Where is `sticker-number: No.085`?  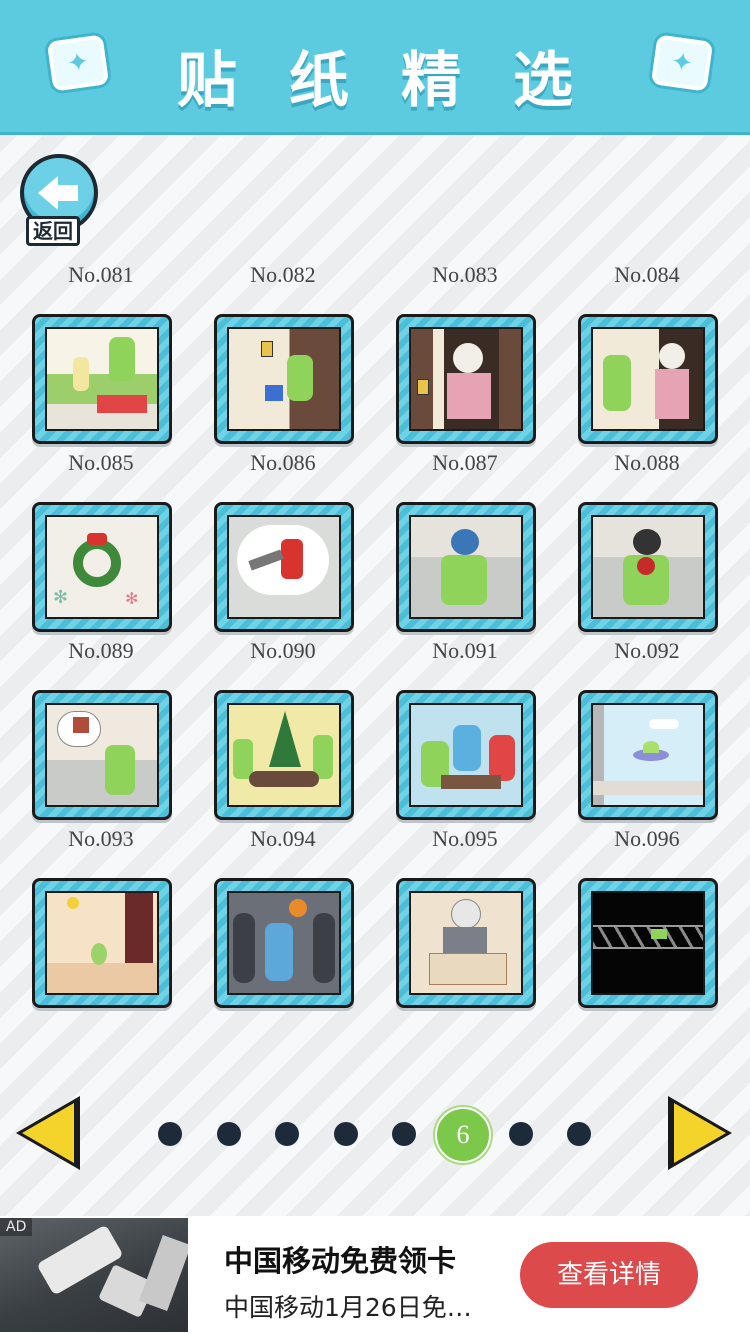
sticker-number: No.085 is located at coordinates (101, 462).